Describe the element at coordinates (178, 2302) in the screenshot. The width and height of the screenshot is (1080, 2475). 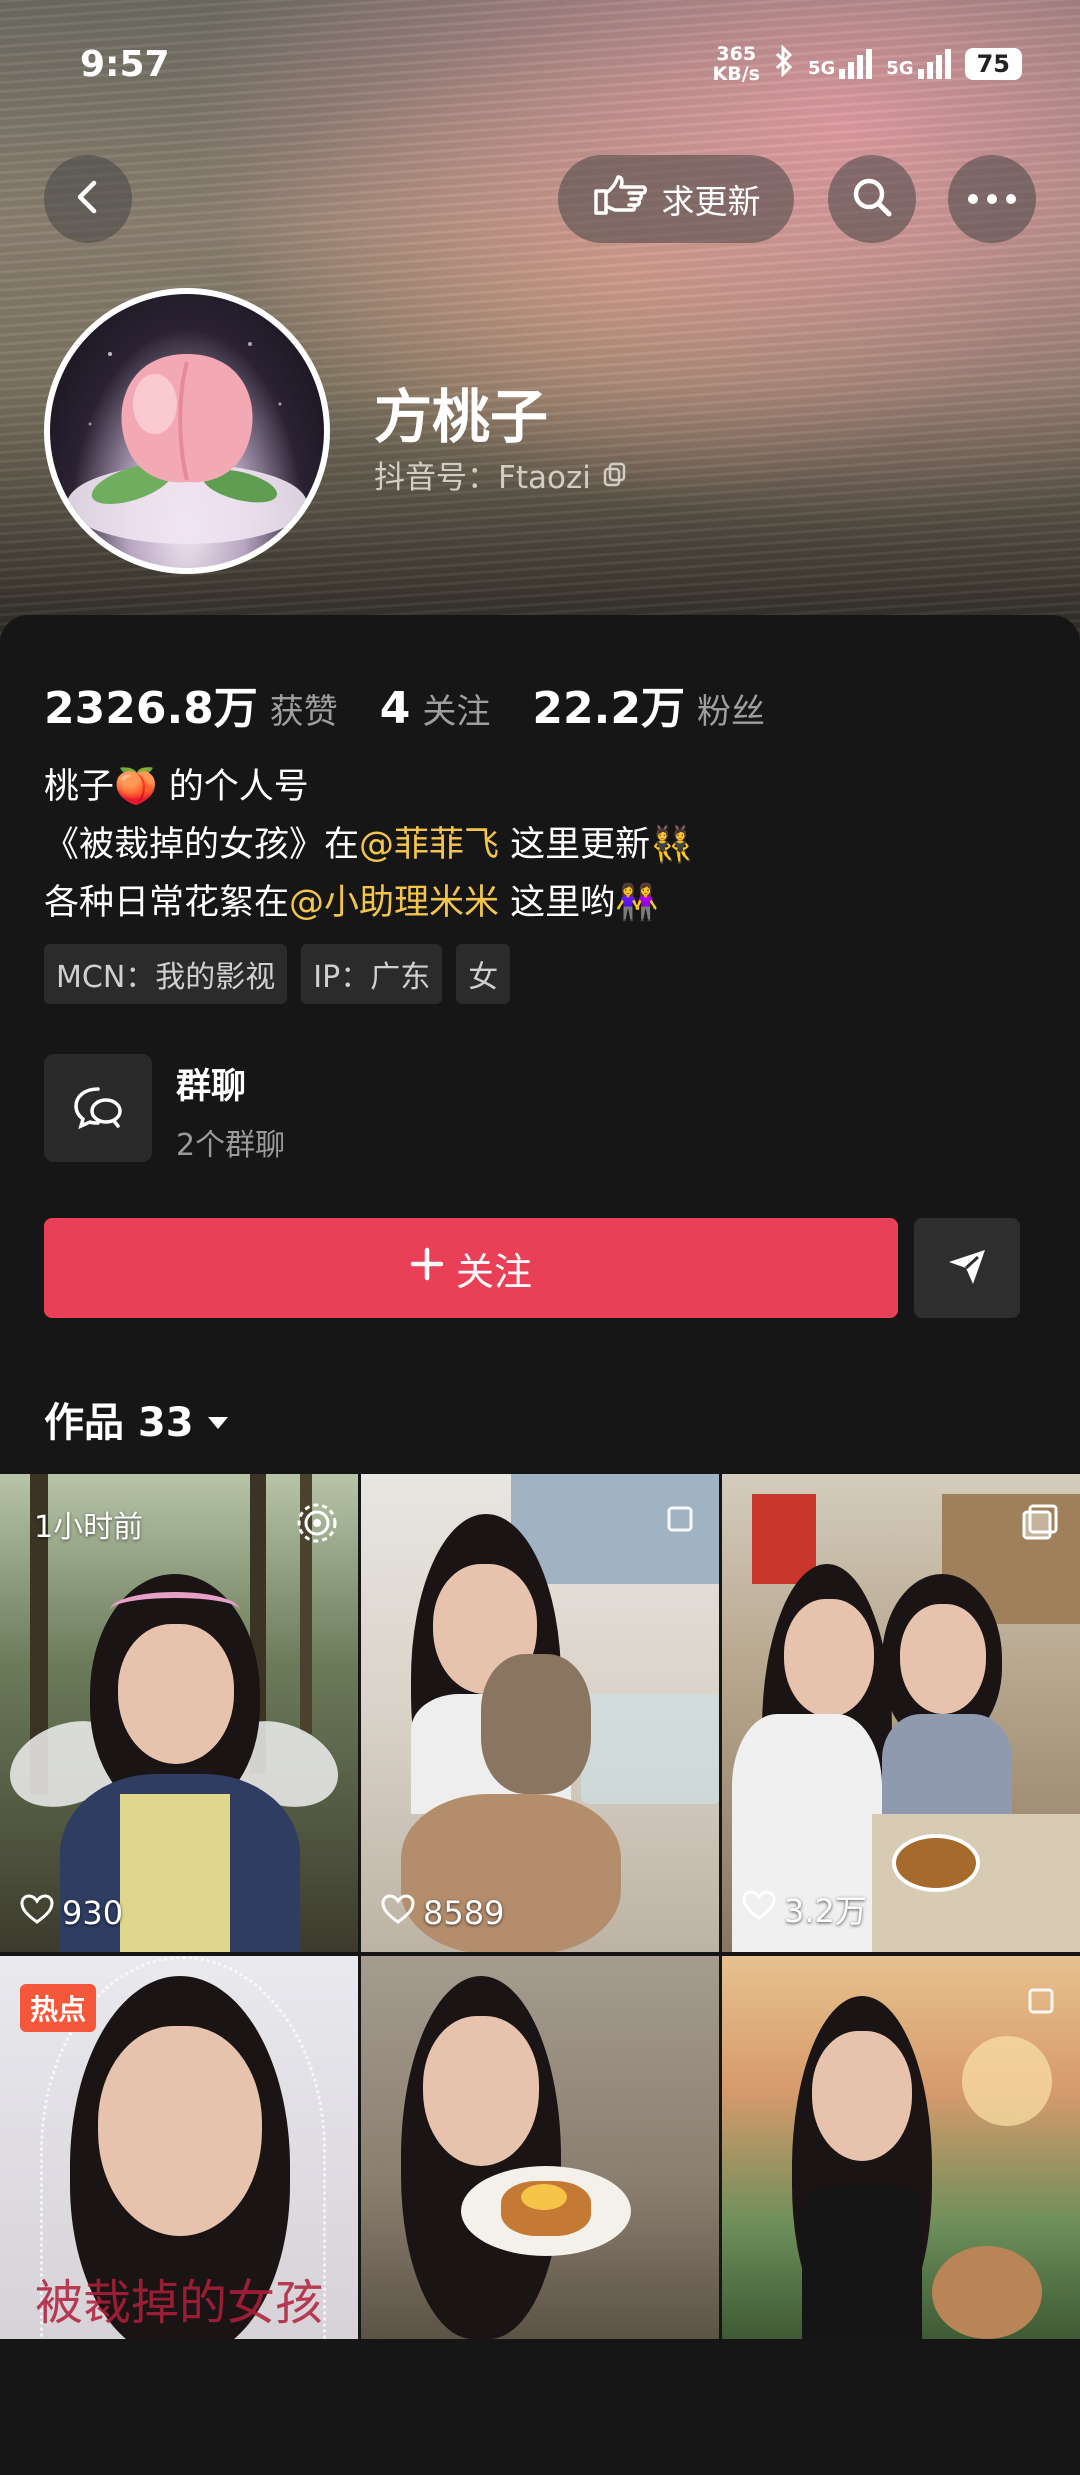
I see `video-caption: 被裁掉的女孩` at that location.